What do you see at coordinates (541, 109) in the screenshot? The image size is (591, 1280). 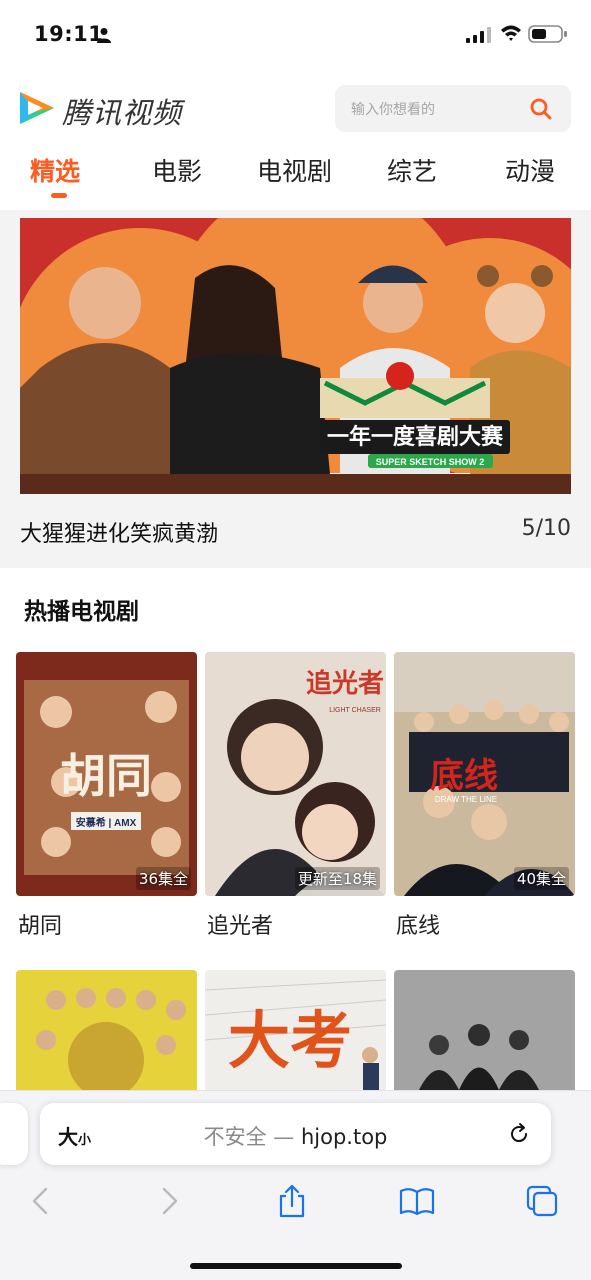 I see `search-icon` at bounding box center [541, 109].